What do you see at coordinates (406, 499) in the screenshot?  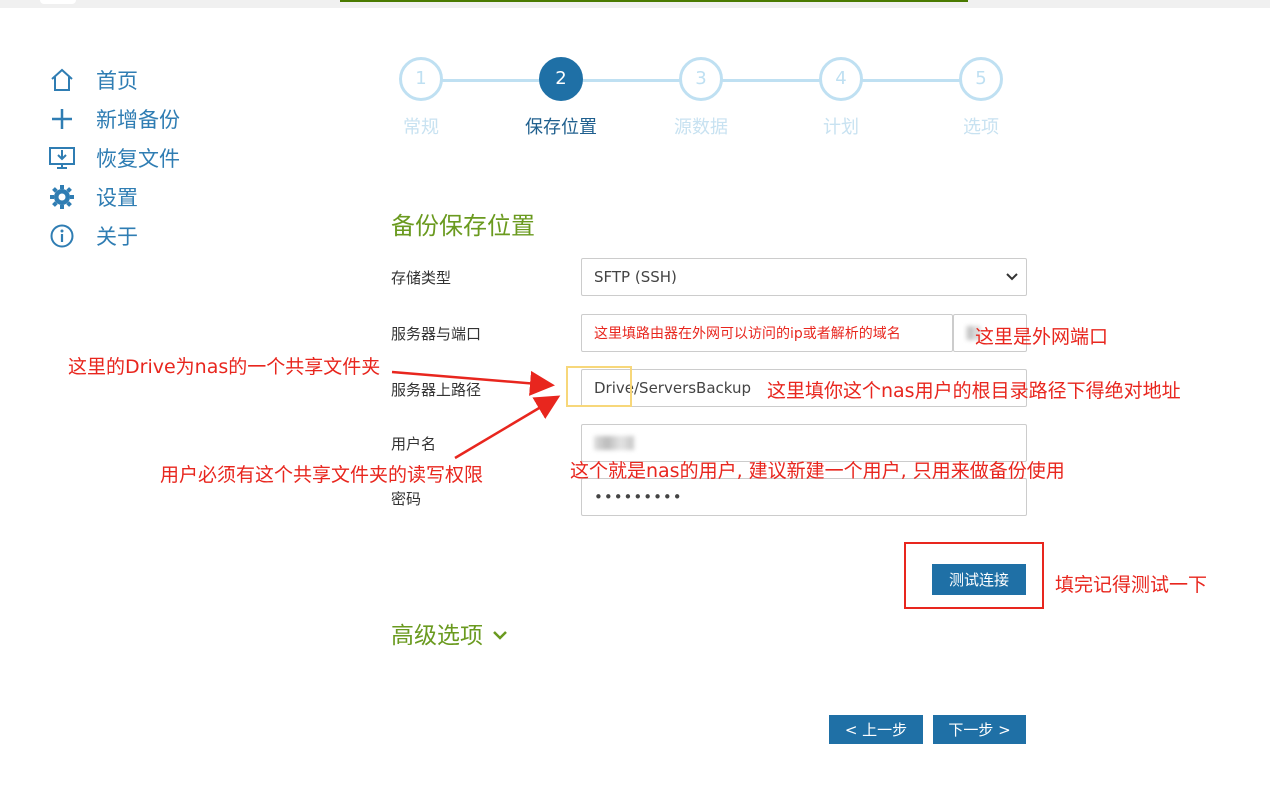 I see `password-label: 密码` at bounding box center [406, 499].